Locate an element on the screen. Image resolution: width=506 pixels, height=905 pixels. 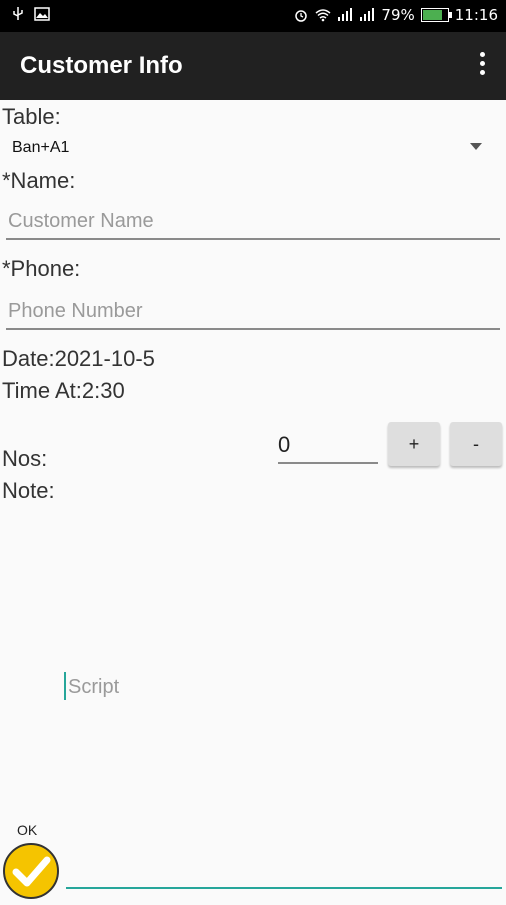
page-title: Customer Info is located at coordinates (101, 65).